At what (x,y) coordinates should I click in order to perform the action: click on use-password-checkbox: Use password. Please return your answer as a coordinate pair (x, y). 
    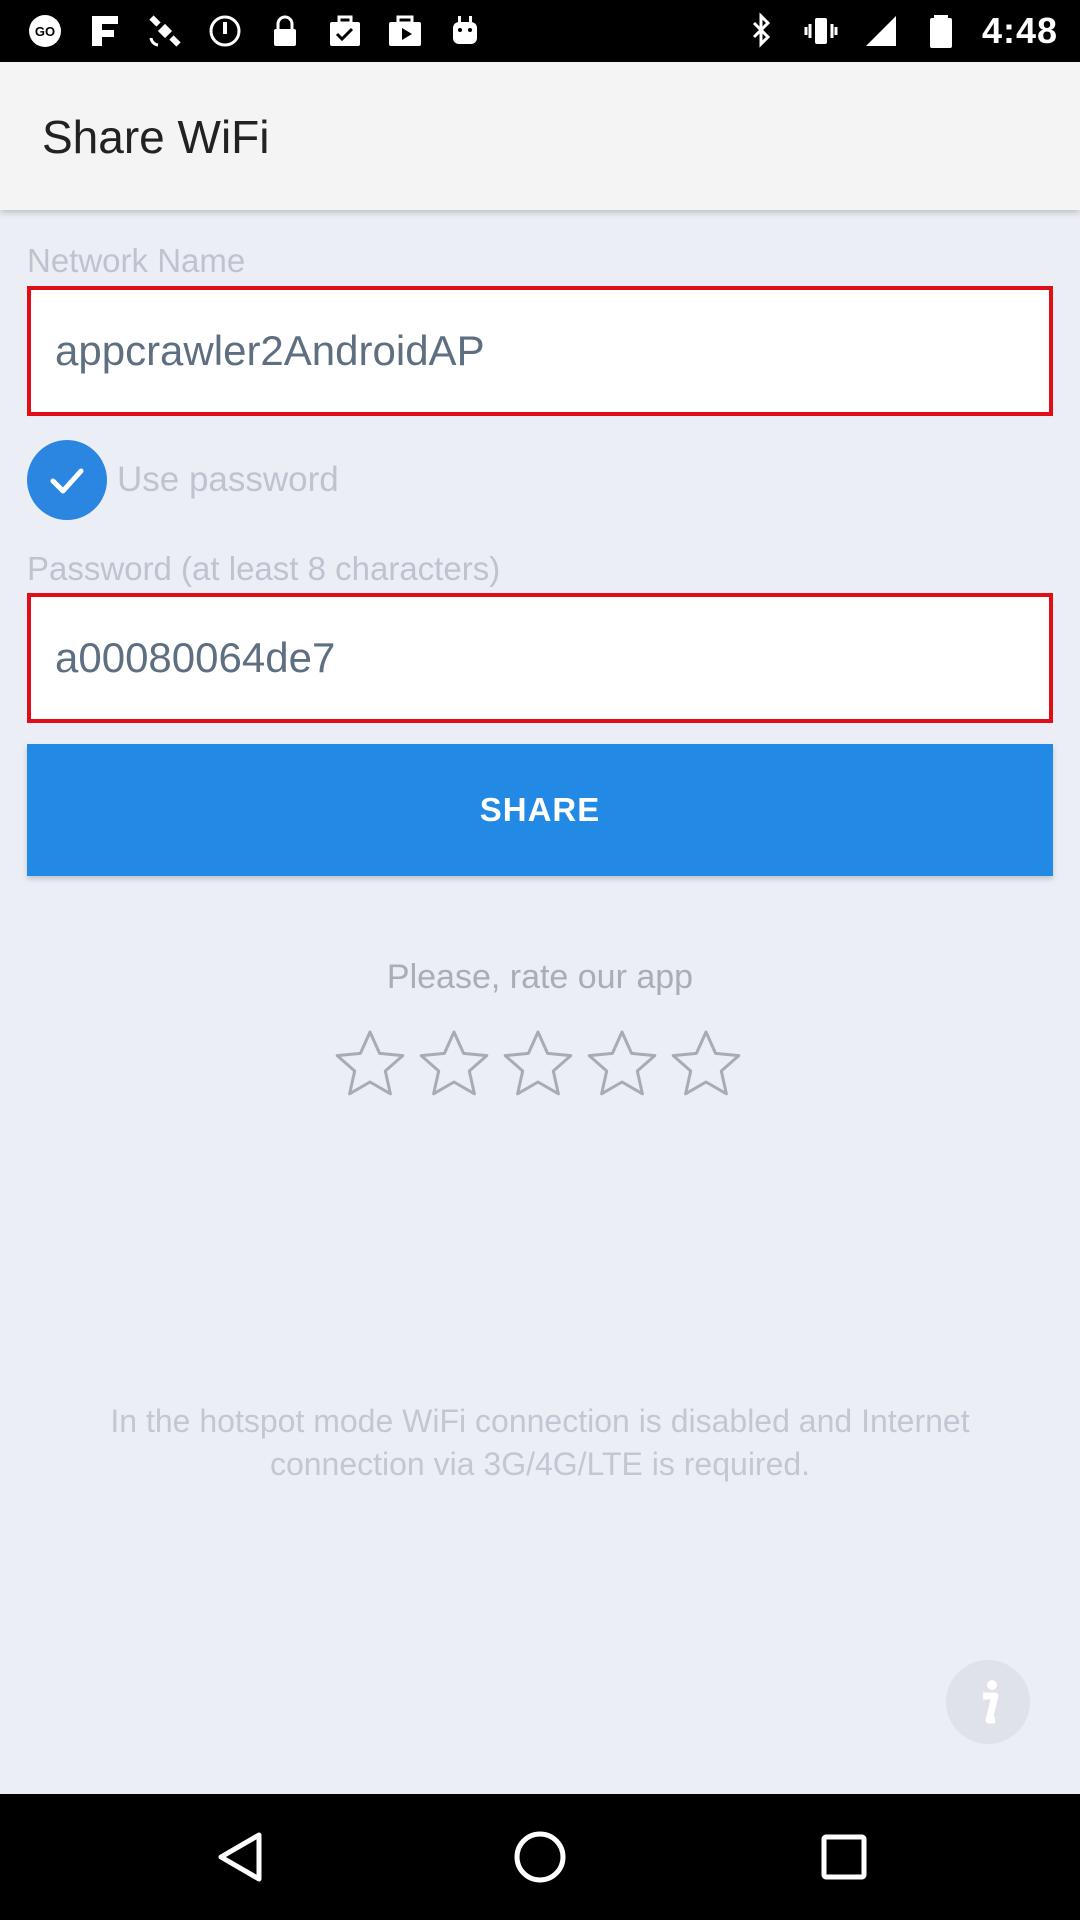
    Looking at the image, I should click on (183, 480).